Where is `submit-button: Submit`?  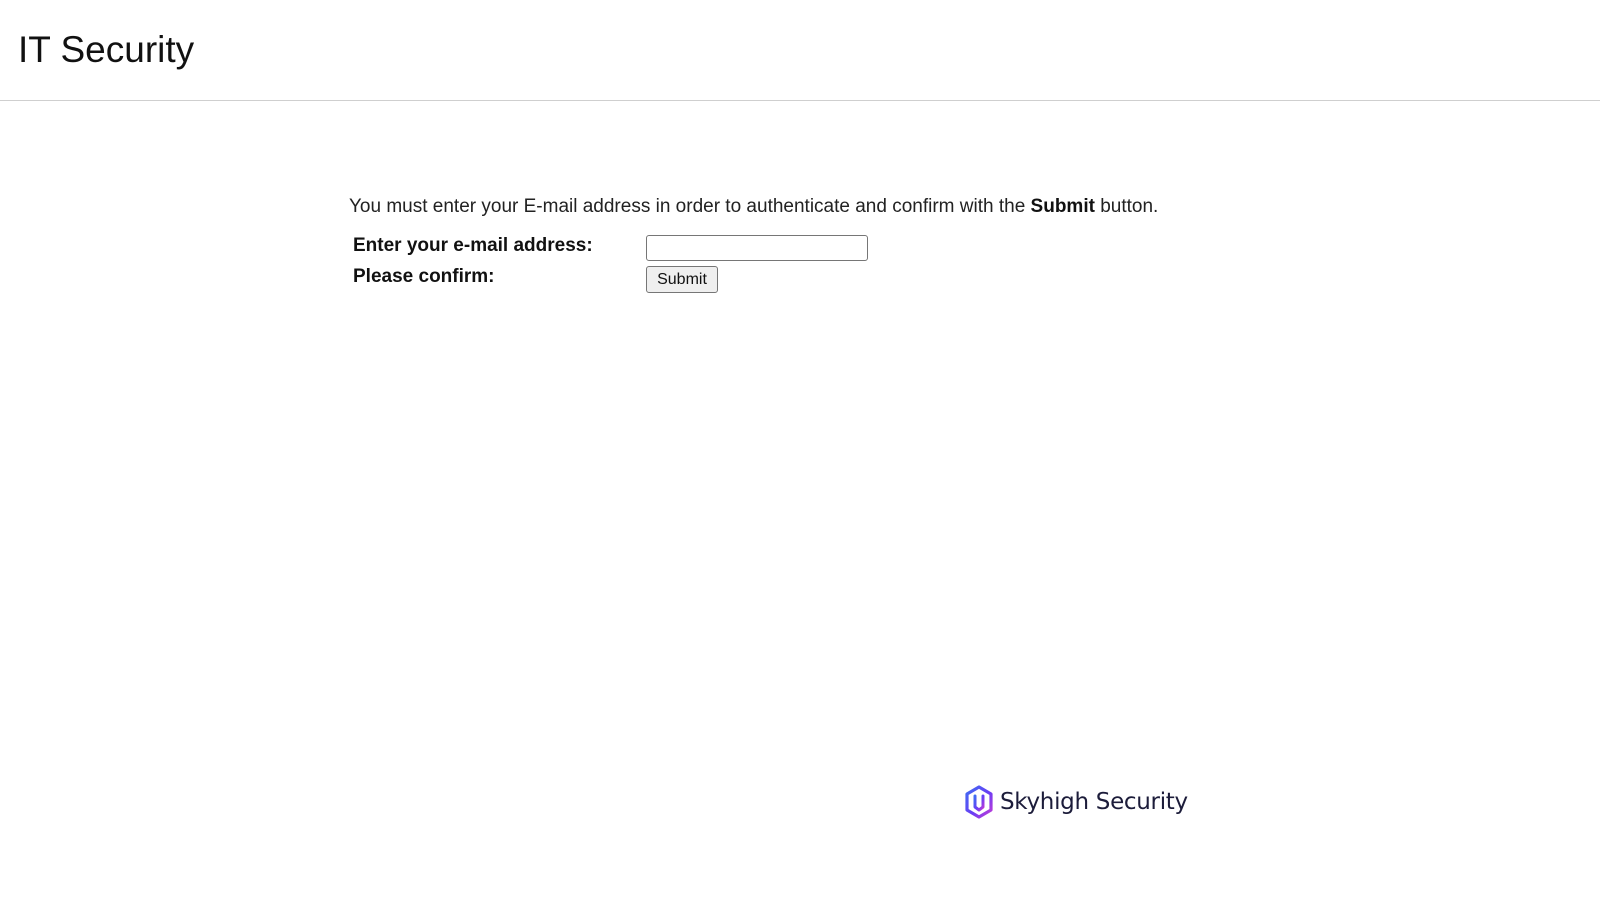
submit-button: Submit is located at coordinates (682, 279).